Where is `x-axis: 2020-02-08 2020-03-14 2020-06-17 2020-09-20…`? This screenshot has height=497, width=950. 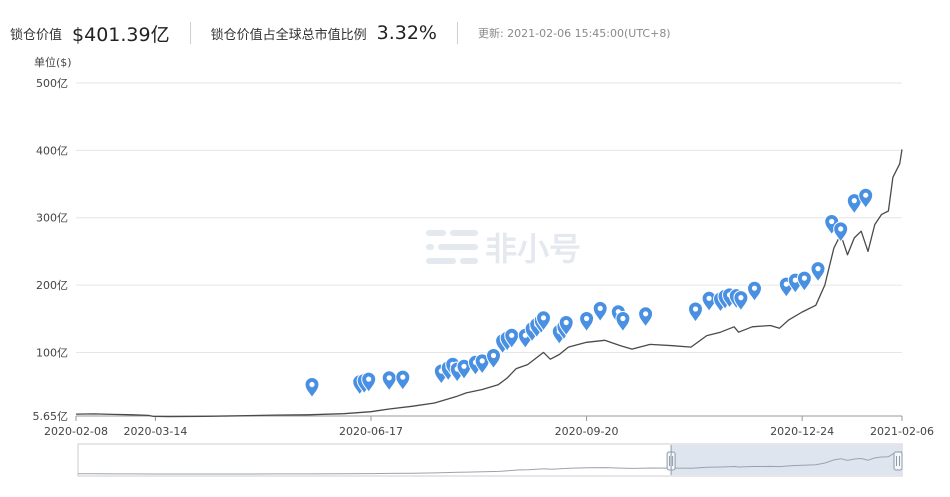 x-axis: 2020-02-08 2020-03-14 2020-06-17 2020-09-20… is located at coordinates (489, 427).